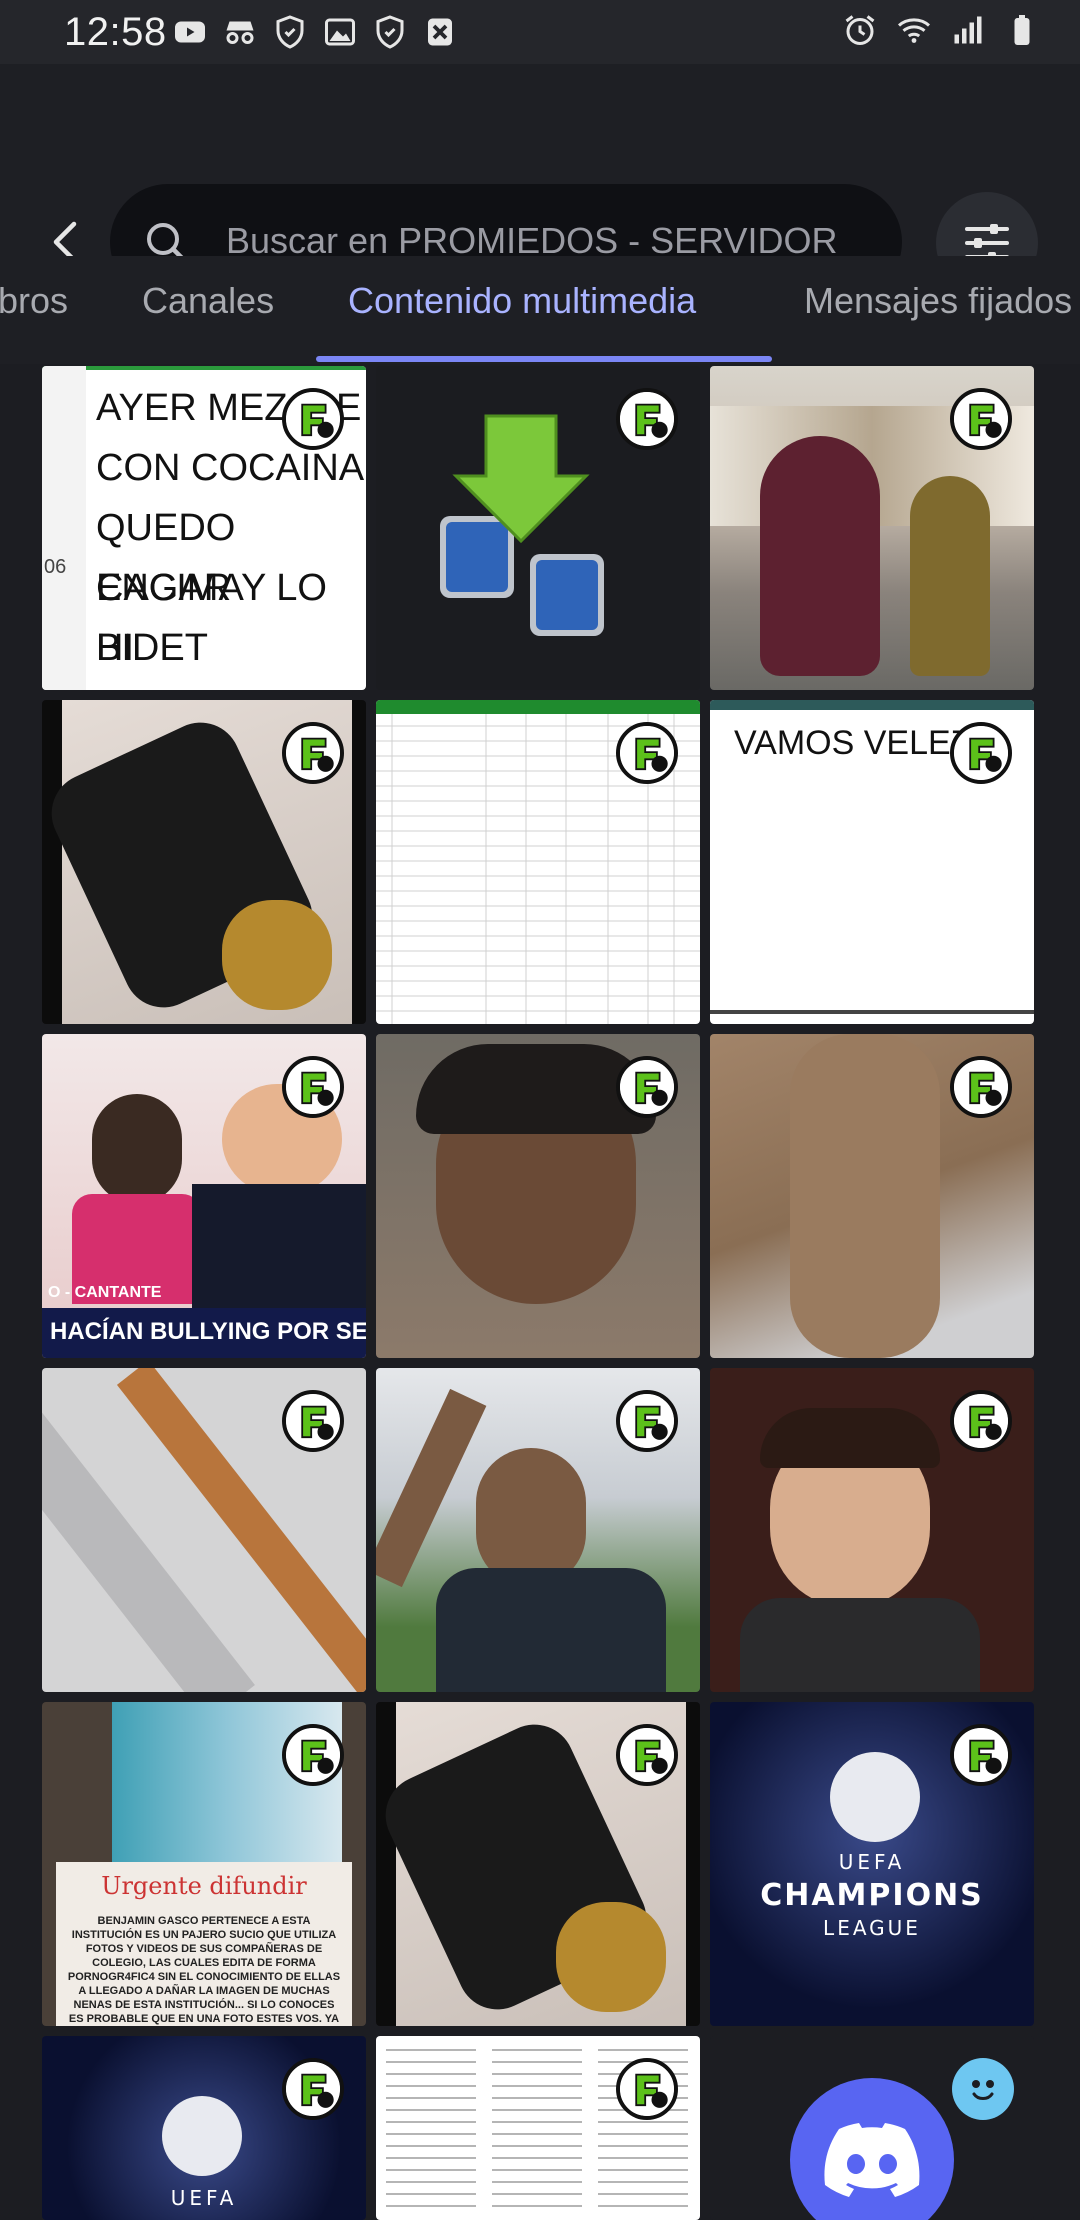  What do you see at coordinates (872, 862) in the screenshot?
I see `media-tile: VAMOS VELEZ!!!` at bounding box center [872, 862].